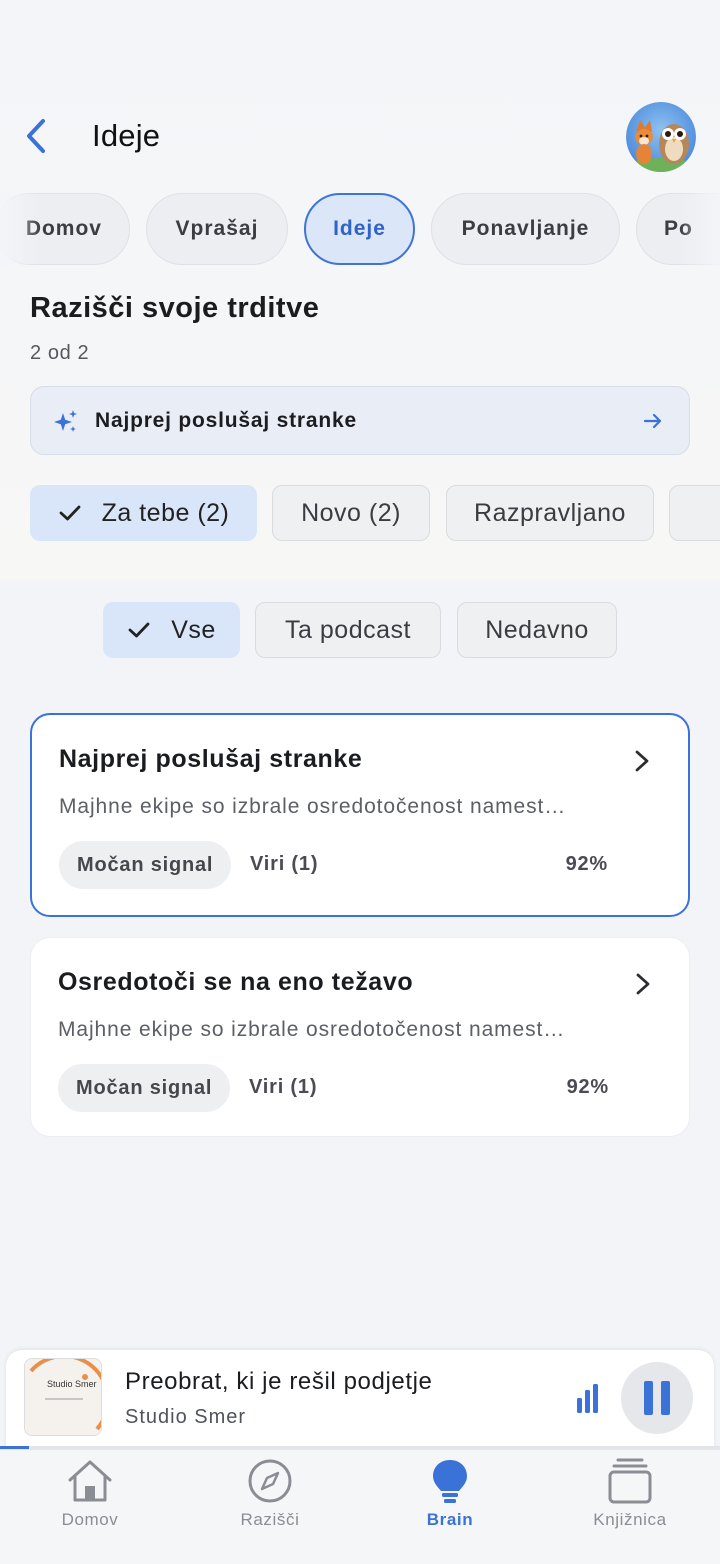 The height and width of the screenshot is (1564, 720). I want to click on nav-label: Razišči, so click(270, 1519).